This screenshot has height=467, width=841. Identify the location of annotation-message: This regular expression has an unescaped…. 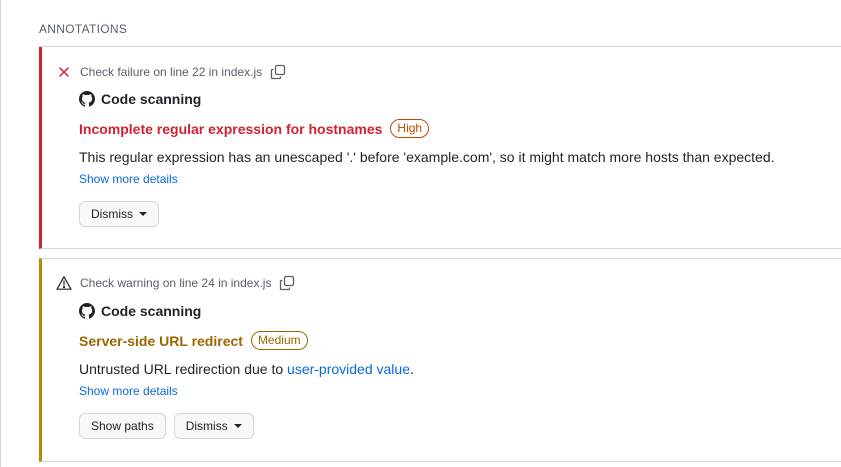
(427, 157).